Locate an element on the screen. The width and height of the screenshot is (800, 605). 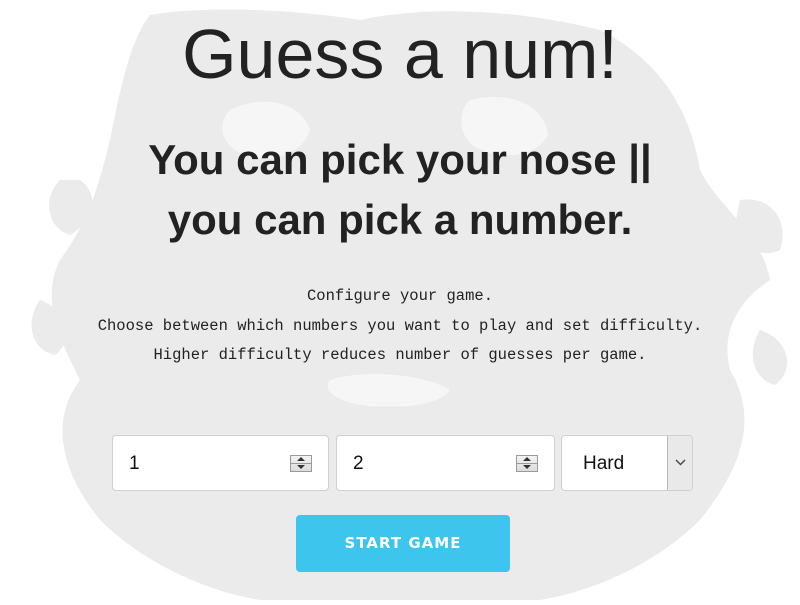
min-number-input: 1 is located at coordinates (220, 463).